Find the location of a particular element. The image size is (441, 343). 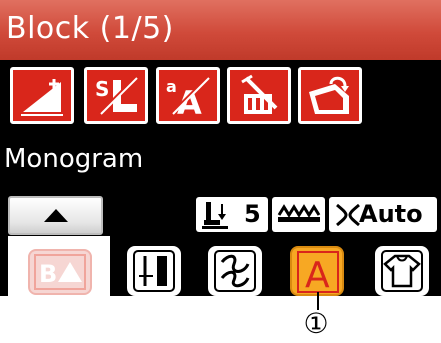

save-icon is located at coordinates (329, 95).